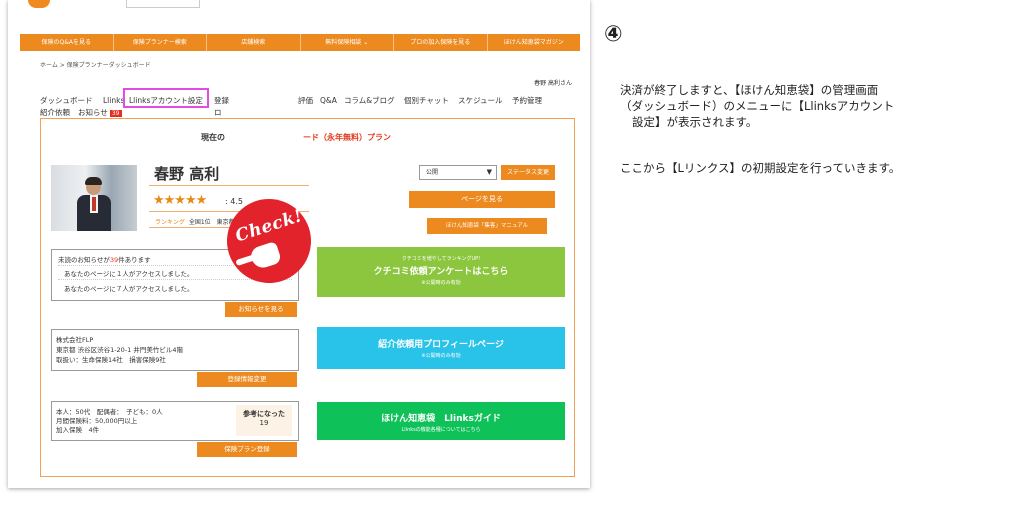  Describe the element at coordinates (749, 90) in the screenshot. I see `description-line: 決済が終了しますと、【ほけん知恵袋】の管理画面` at that location.